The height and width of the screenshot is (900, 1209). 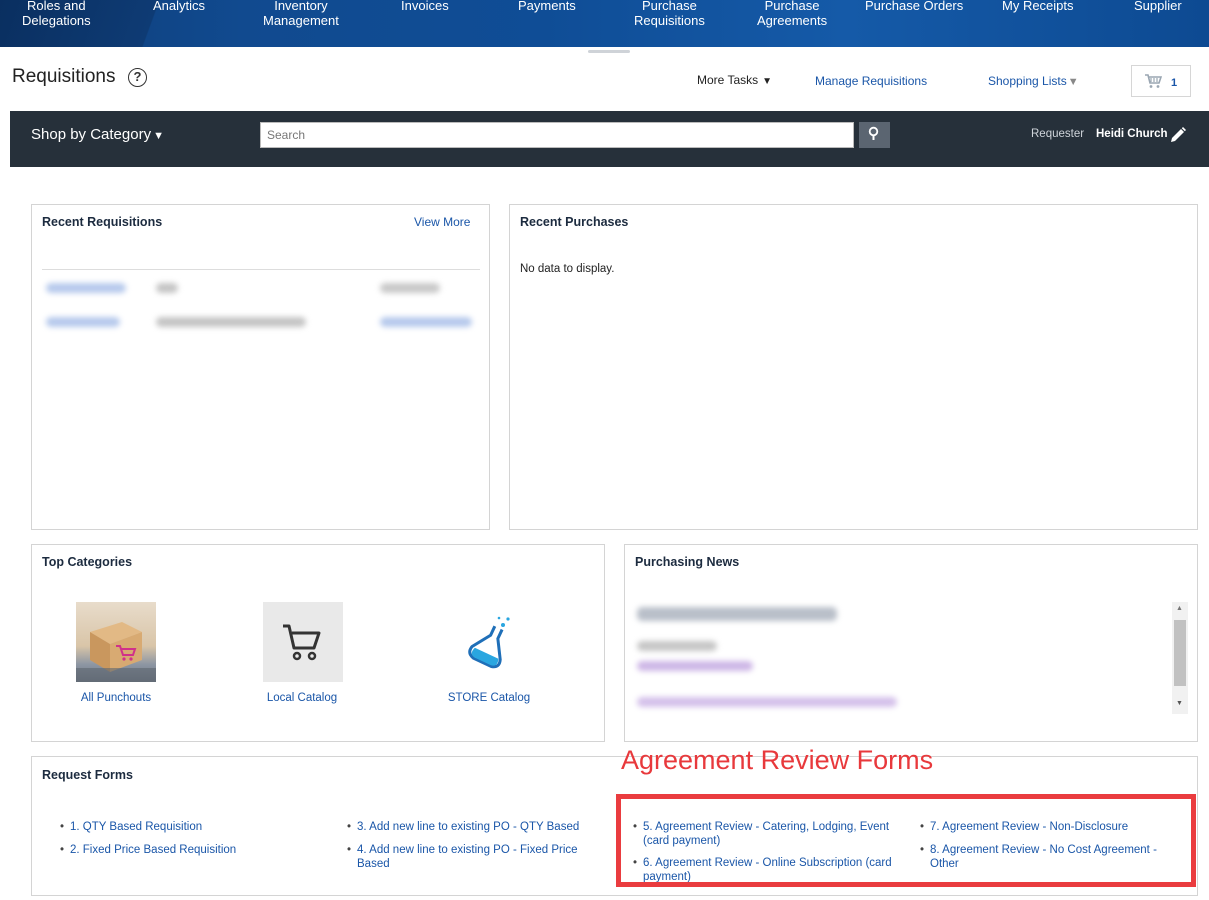 I want to click on view-more-link: View More, so click(x=442, y=222).